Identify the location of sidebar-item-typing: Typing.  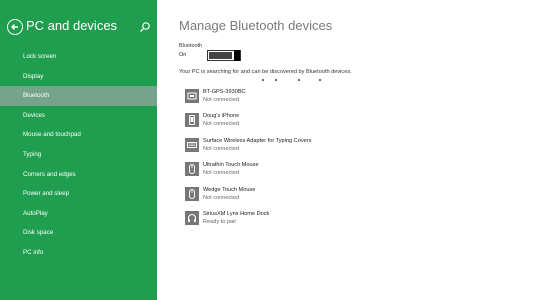
(78, 155).